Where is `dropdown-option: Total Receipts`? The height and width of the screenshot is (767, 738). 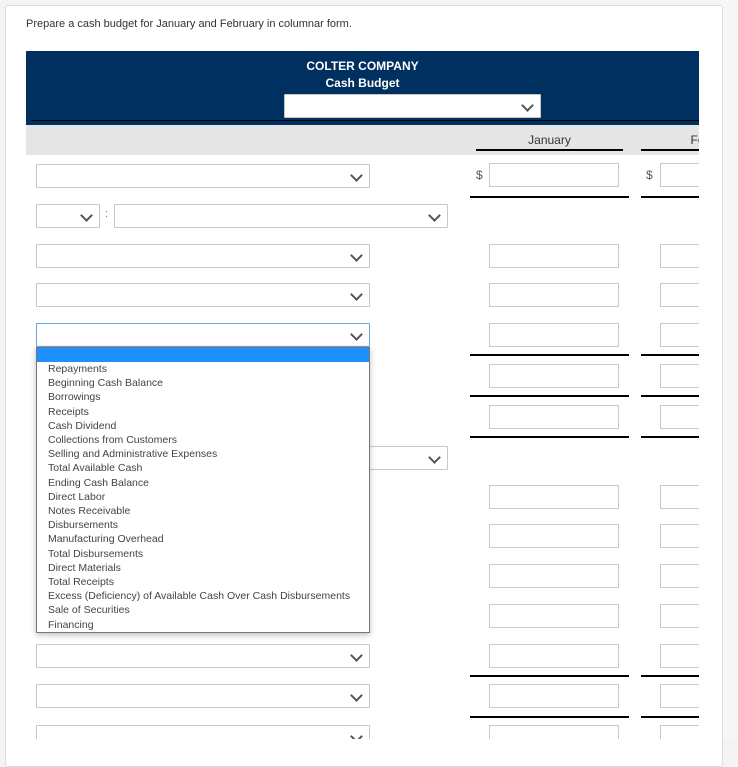 dropdown-option: Total Receipts is located at coordinates (203, 582).